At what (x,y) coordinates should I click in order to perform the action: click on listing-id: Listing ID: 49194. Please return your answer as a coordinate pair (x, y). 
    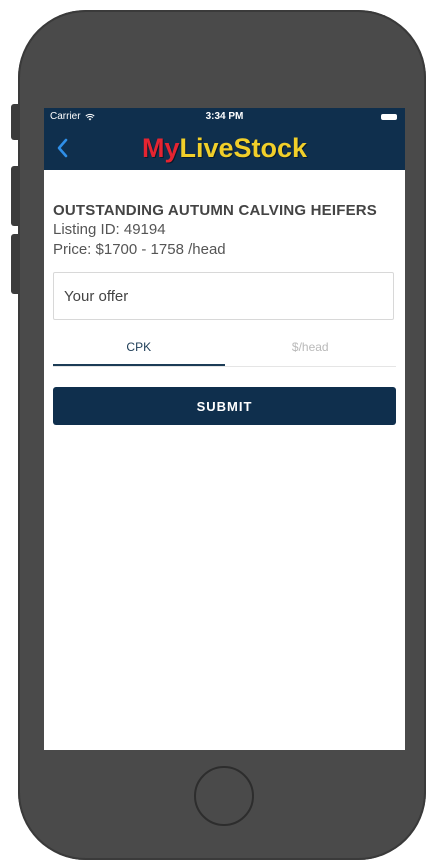
    Looking at the image, I should click on (109, 229).